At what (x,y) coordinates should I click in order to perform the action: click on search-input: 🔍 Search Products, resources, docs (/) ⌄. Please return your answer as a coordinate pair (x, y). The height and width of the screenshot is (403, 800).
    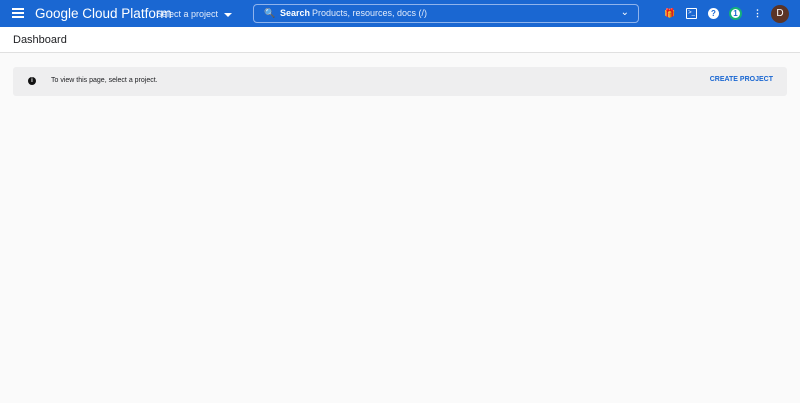
    Looking at the image, I should click on (446, 13).